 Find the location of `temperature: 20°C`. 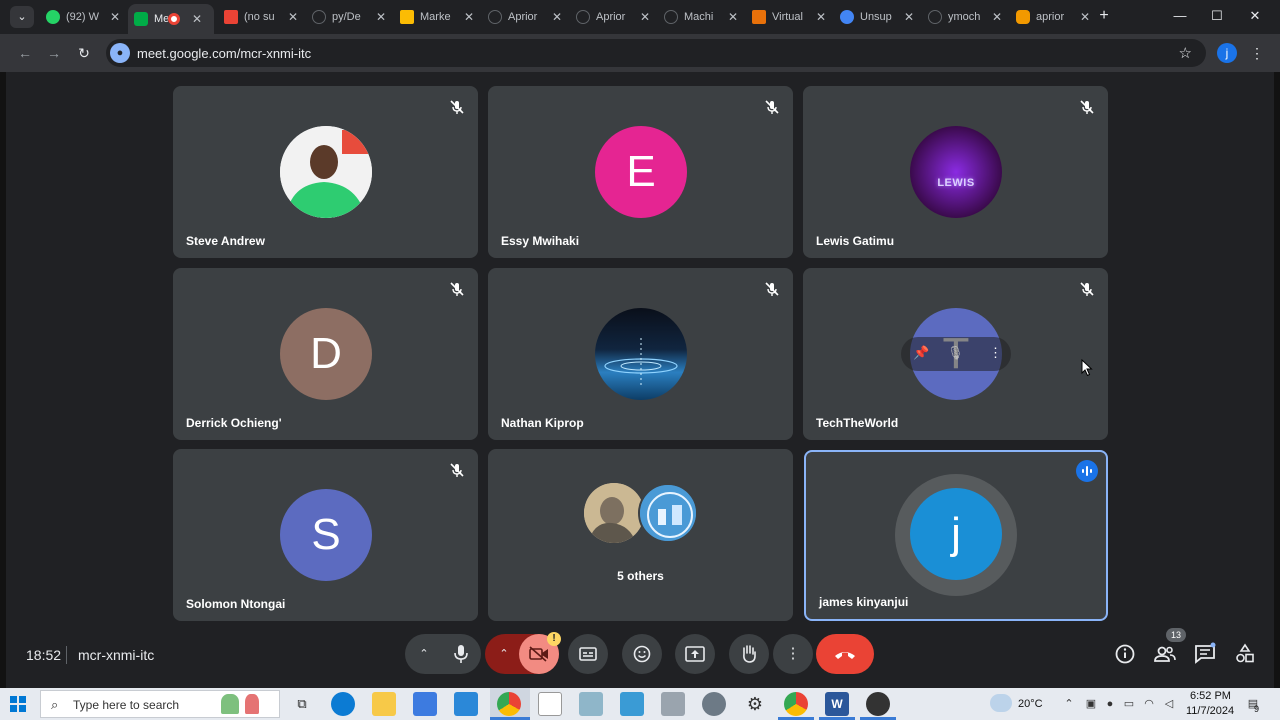

temperature: 20°C is located at coordinates (1030, 704).